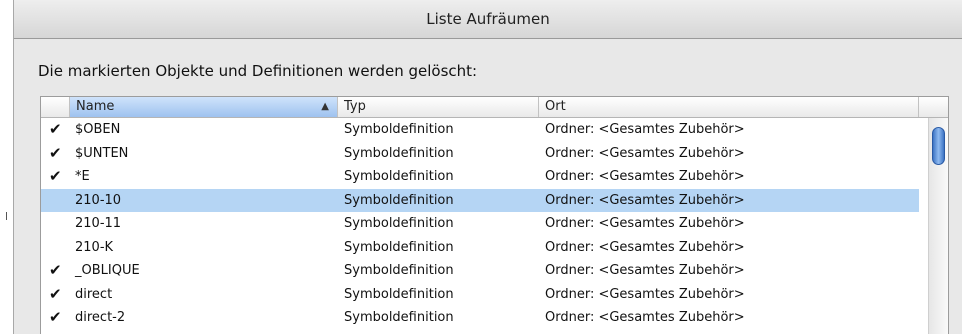 The width and height of the screenshot is (962, 334). Describe the element at coordinates (98, 129) in the screenshot. I see `row-name: $OBEN` at that location.